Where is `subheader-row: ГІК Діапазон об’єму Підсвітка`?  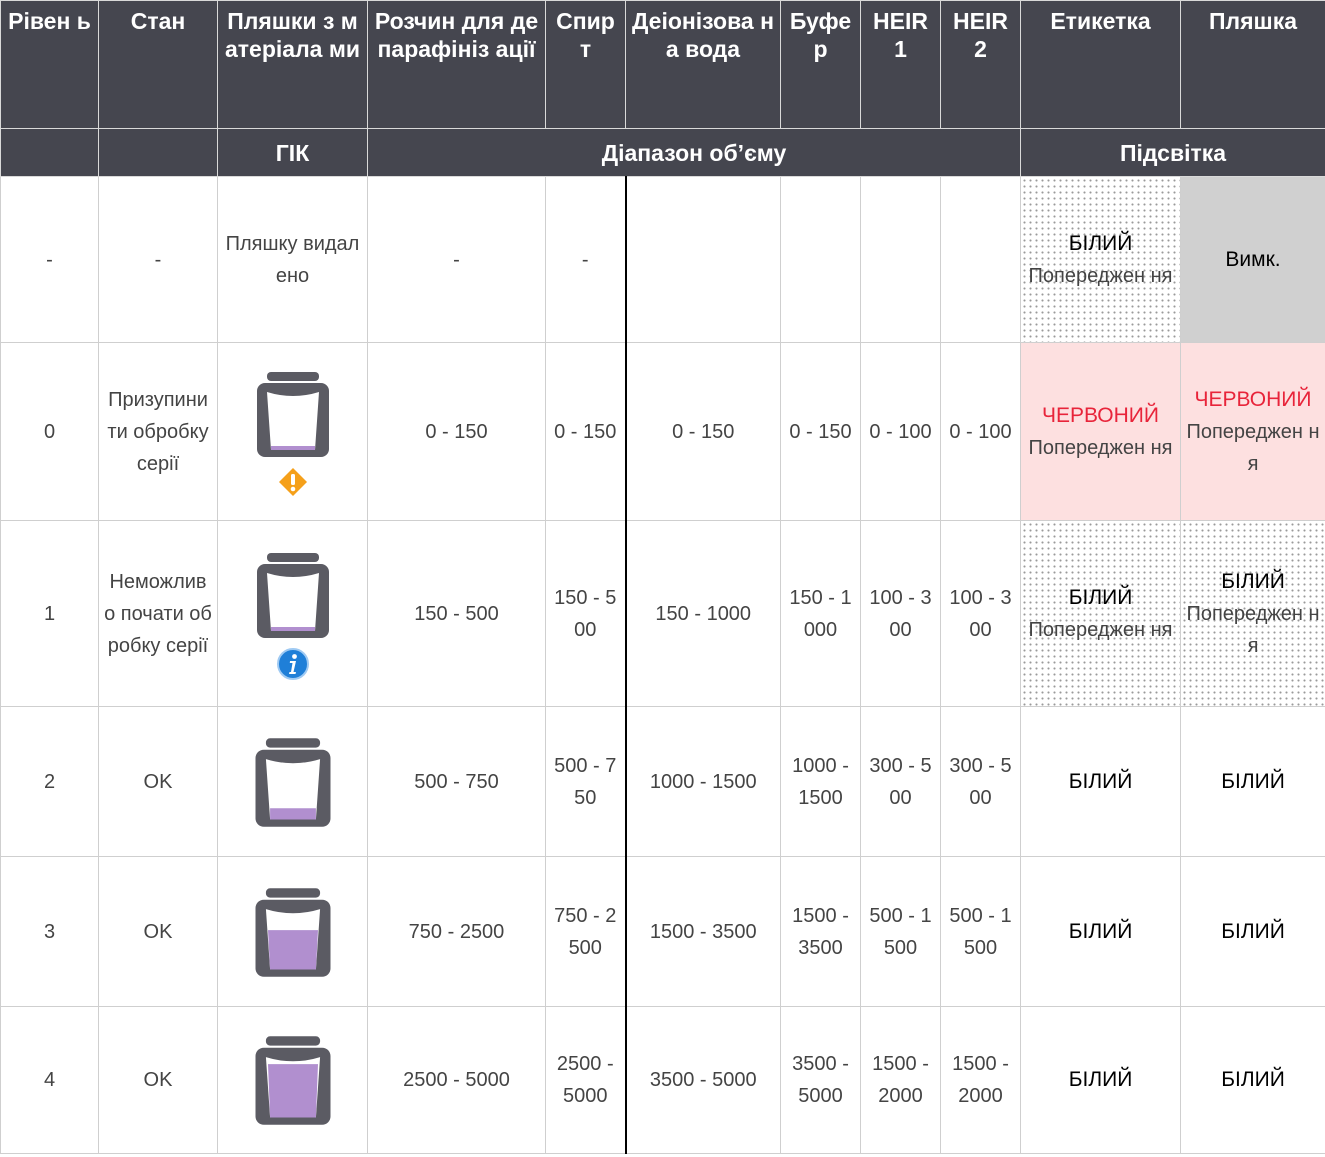
subheader-row: ГІК Діапазон об’єму Підсвітка is located at coordinates (662, 152).